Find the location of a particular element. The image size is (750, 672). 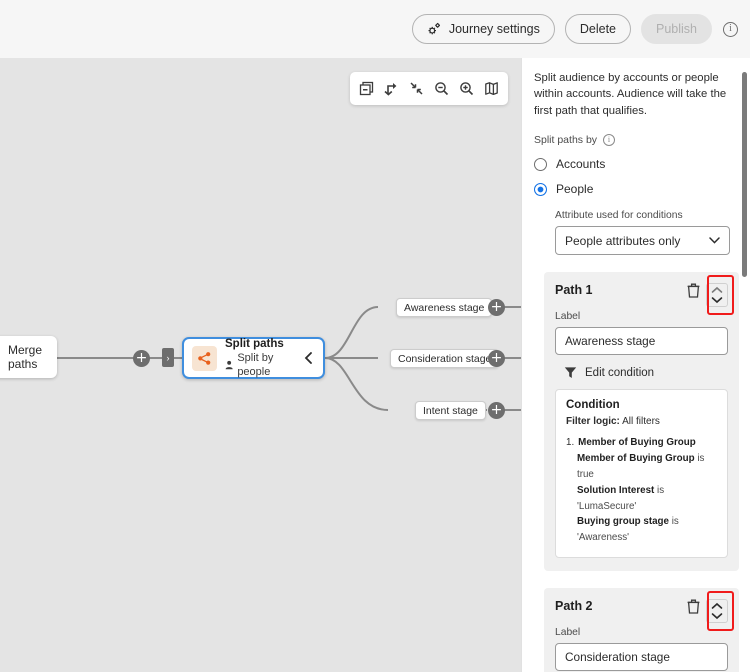

add-step-plus-button-intent: + is located at coordinates (496, 410).